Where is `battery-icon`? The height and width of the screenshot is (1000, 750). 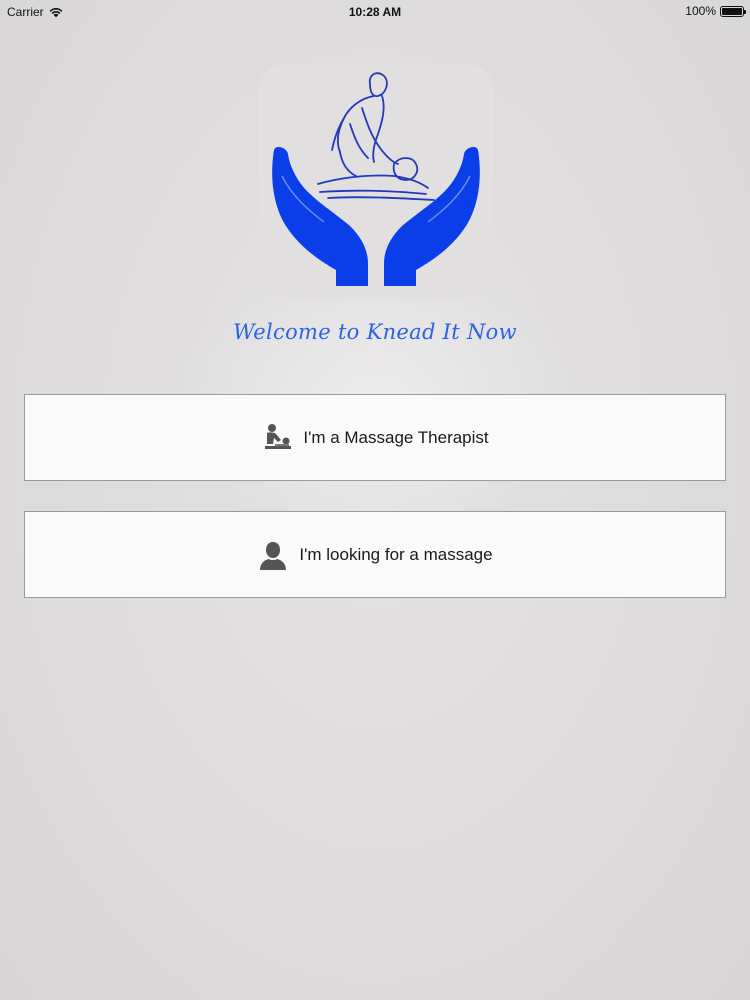 battery-icon is located at coordinates (733, 11).